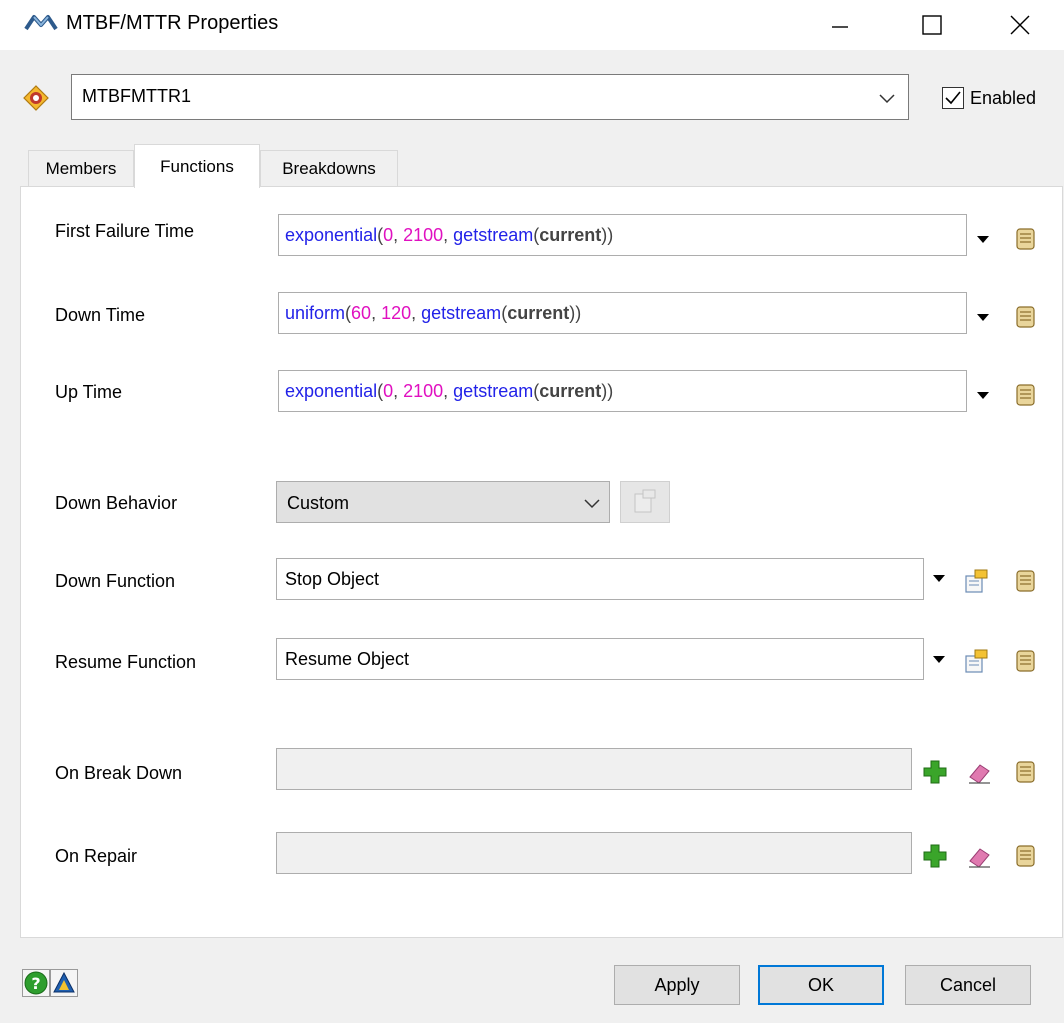 The width and height of the screenshot is (1064, 1023). What do you see at coordinates (119, 773) in the screenshot?
I see `on-break-down-label: On Break Down` at bounding box center [119, 773].